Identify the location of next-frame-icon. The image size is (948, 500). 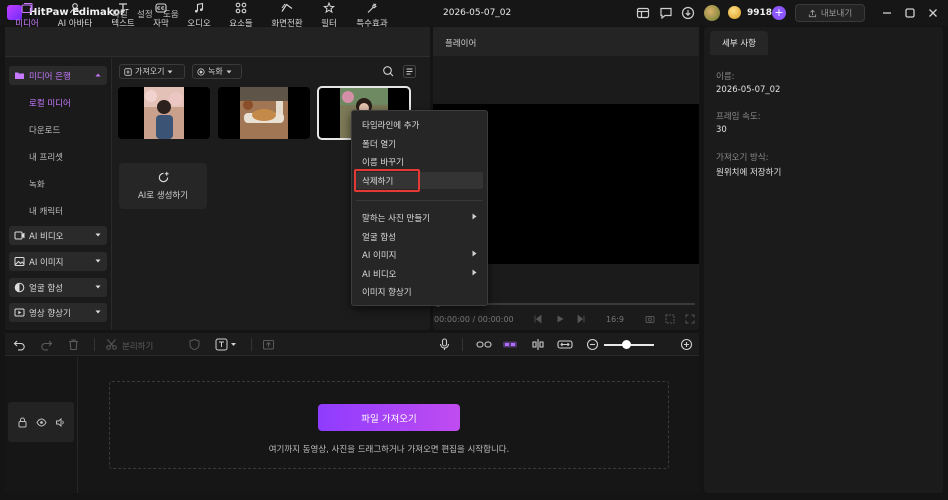
(581, 319).